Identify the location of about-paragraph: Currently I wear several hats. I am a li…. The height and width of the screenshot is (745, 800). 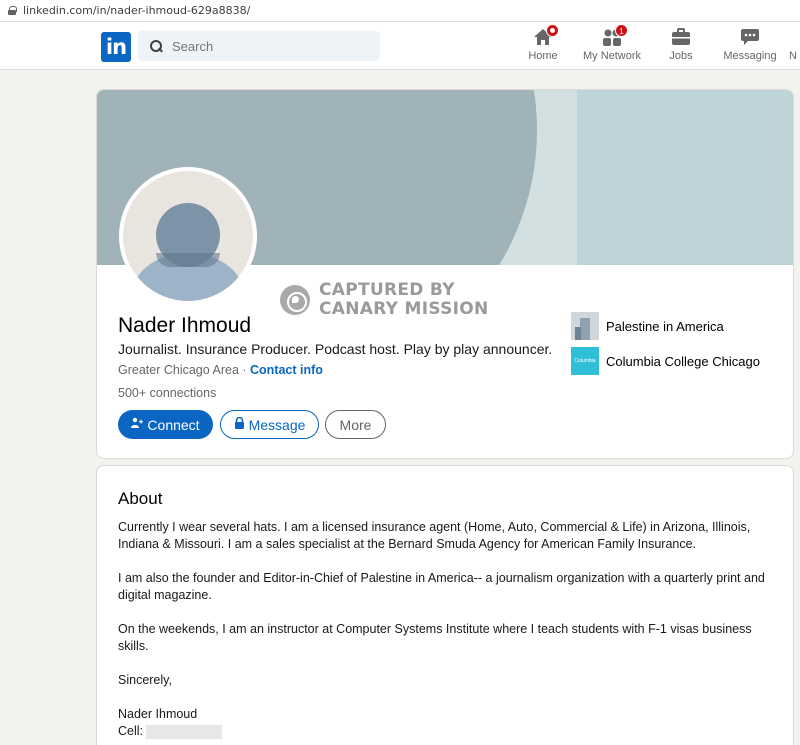
(434, 535).